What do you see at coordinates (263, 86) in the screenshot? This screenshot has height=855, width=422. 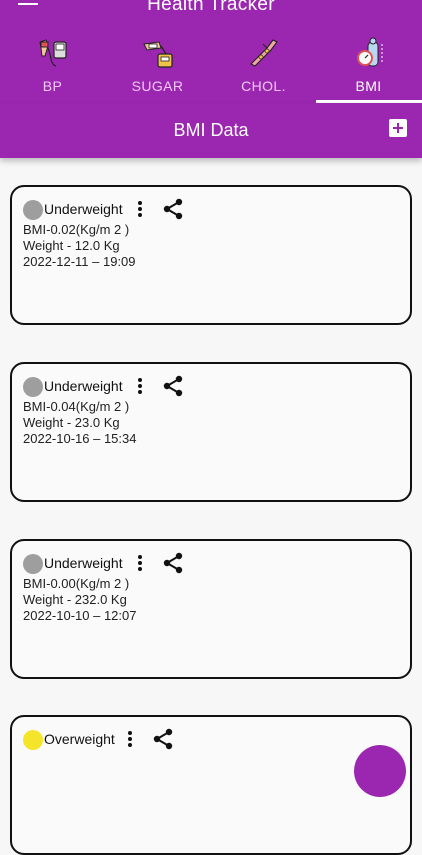 I see `tab-label: CHOL.` at bounding box center [263, 86].